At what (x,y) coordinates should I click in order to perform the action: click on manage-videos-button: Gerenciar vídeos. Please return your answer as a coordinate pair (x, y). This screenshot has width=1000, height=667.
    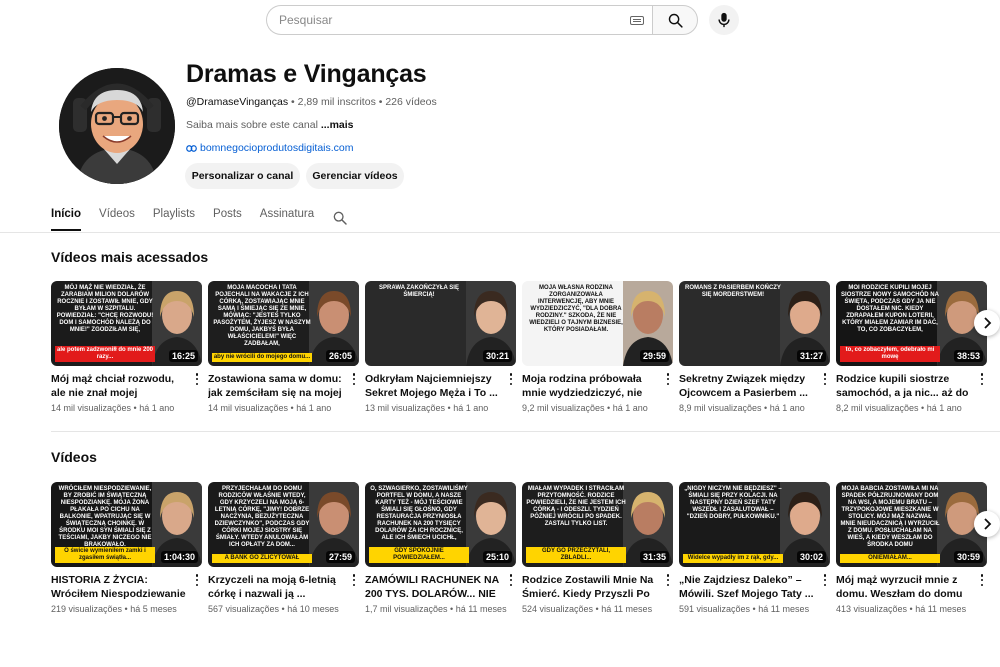
    Looking at the image, I should click on (355, 176).